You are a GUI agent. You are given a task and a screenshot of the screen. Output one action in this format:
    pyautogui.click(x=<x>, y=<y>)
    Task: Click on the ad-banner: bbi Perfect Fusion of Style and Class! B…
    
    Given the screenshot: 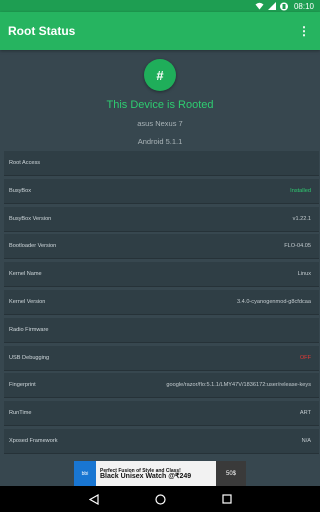 What is the action you would take?
    pyautogui.click(x=160, y=473)
    